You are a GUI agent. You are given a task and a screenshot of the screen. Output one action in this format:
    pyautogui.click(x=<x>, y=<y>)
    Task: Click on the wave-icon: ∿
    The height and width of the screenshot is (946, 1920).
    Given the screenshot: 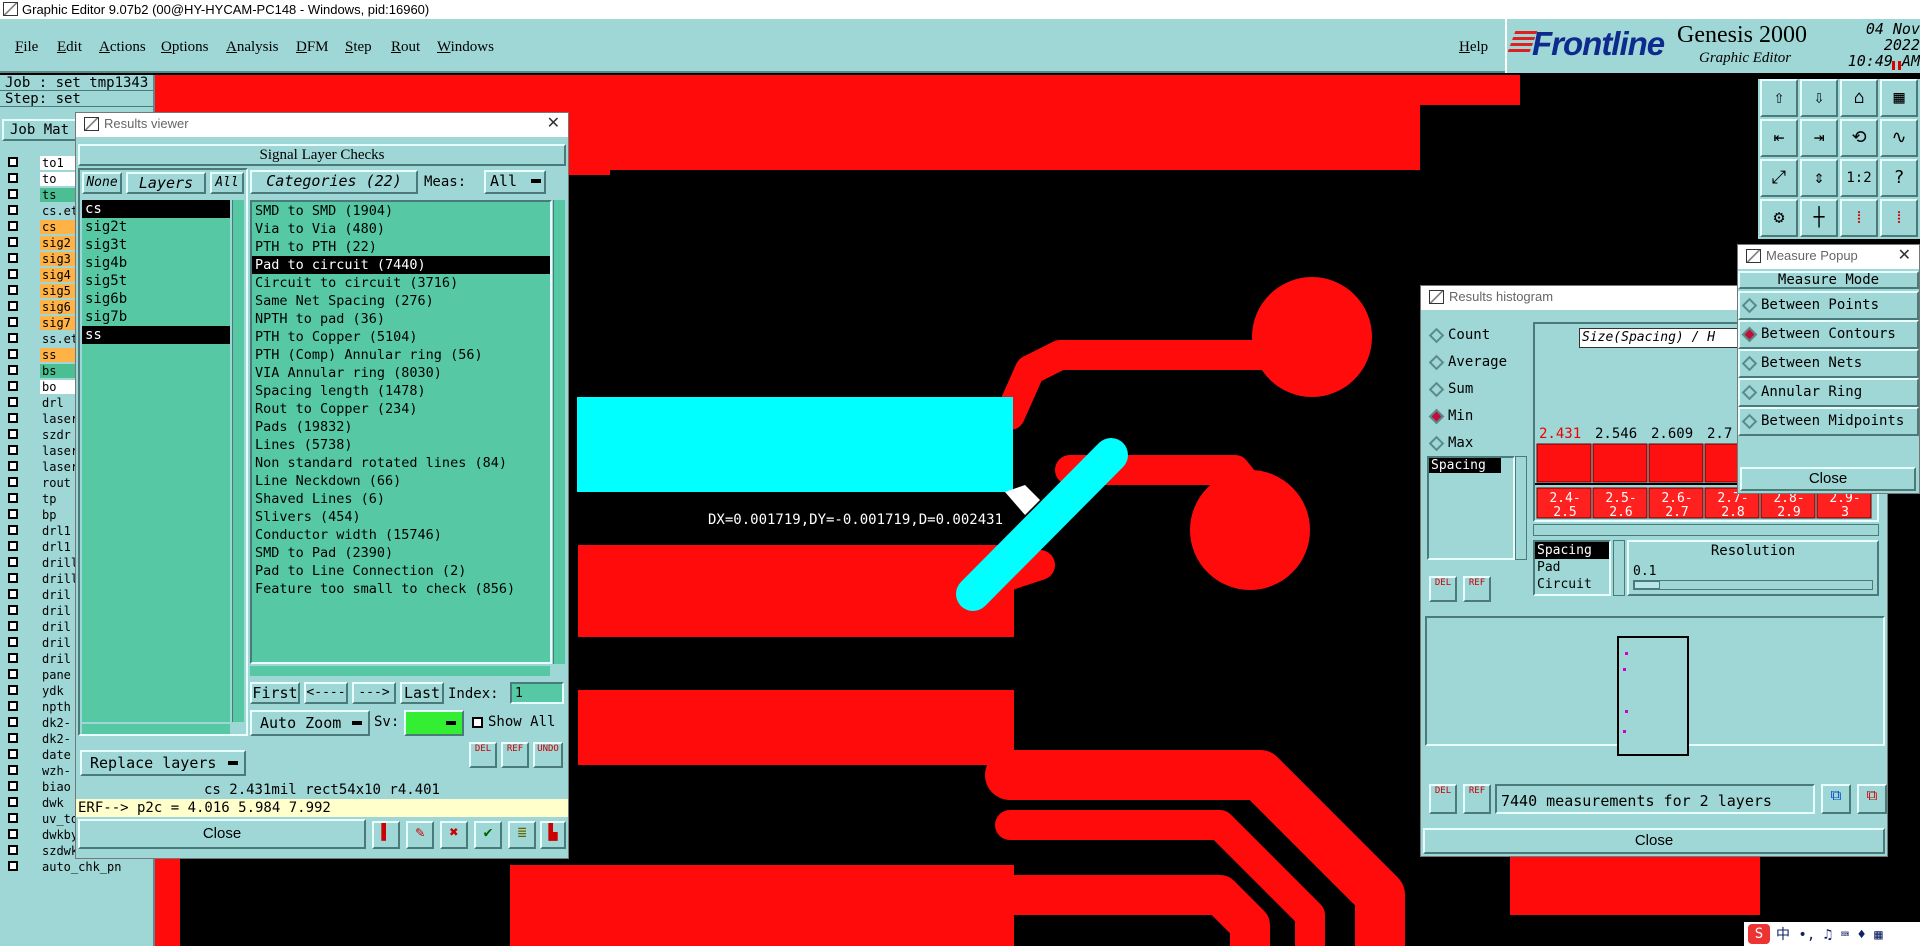 What is the action you would take?
    pyautogui.click(x=1899, y=138)
    